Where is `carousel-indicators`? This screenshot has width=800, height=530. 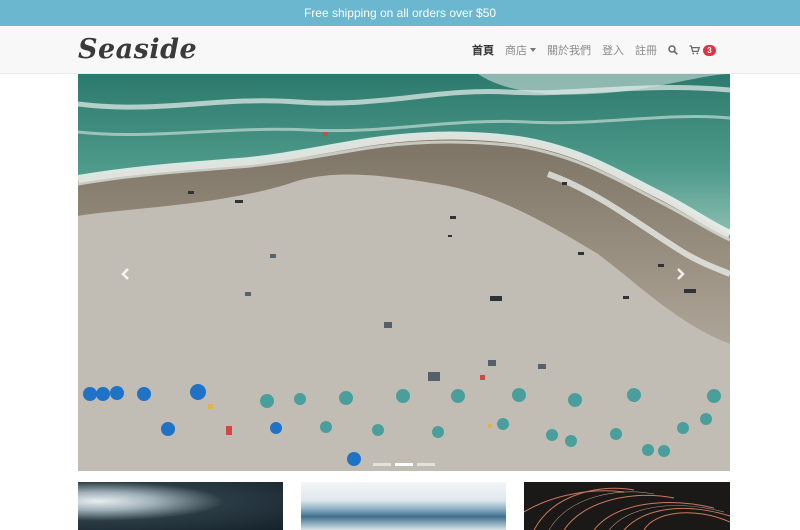 carousel-indicators is located at coordinates (404, 464).